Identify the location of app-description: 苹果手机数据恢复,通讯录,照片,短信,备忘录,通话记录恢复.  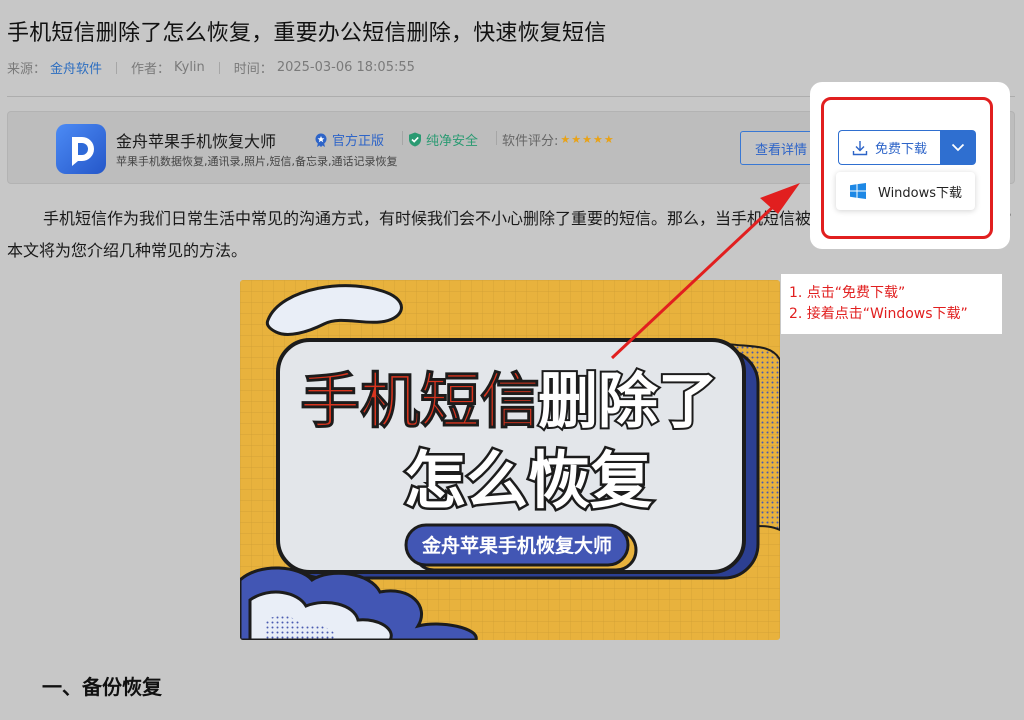
(257, 161).